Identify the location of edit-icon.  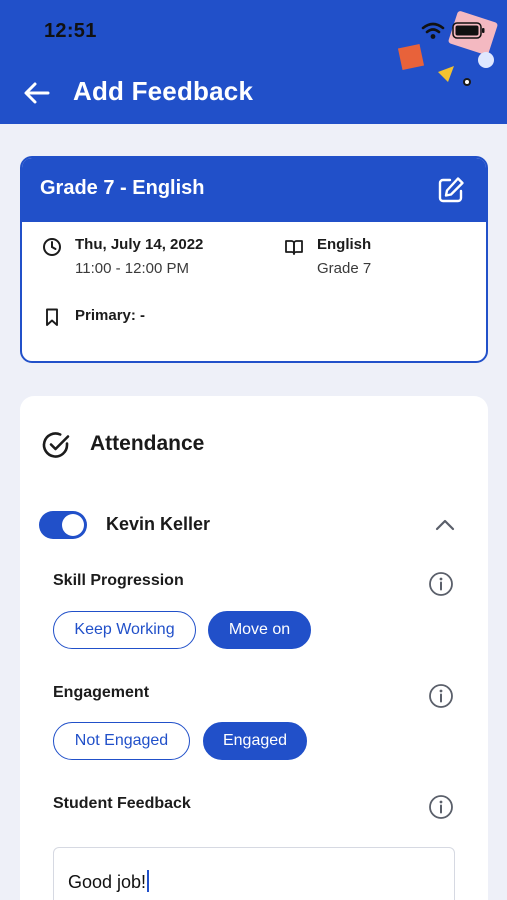
(451, 190).